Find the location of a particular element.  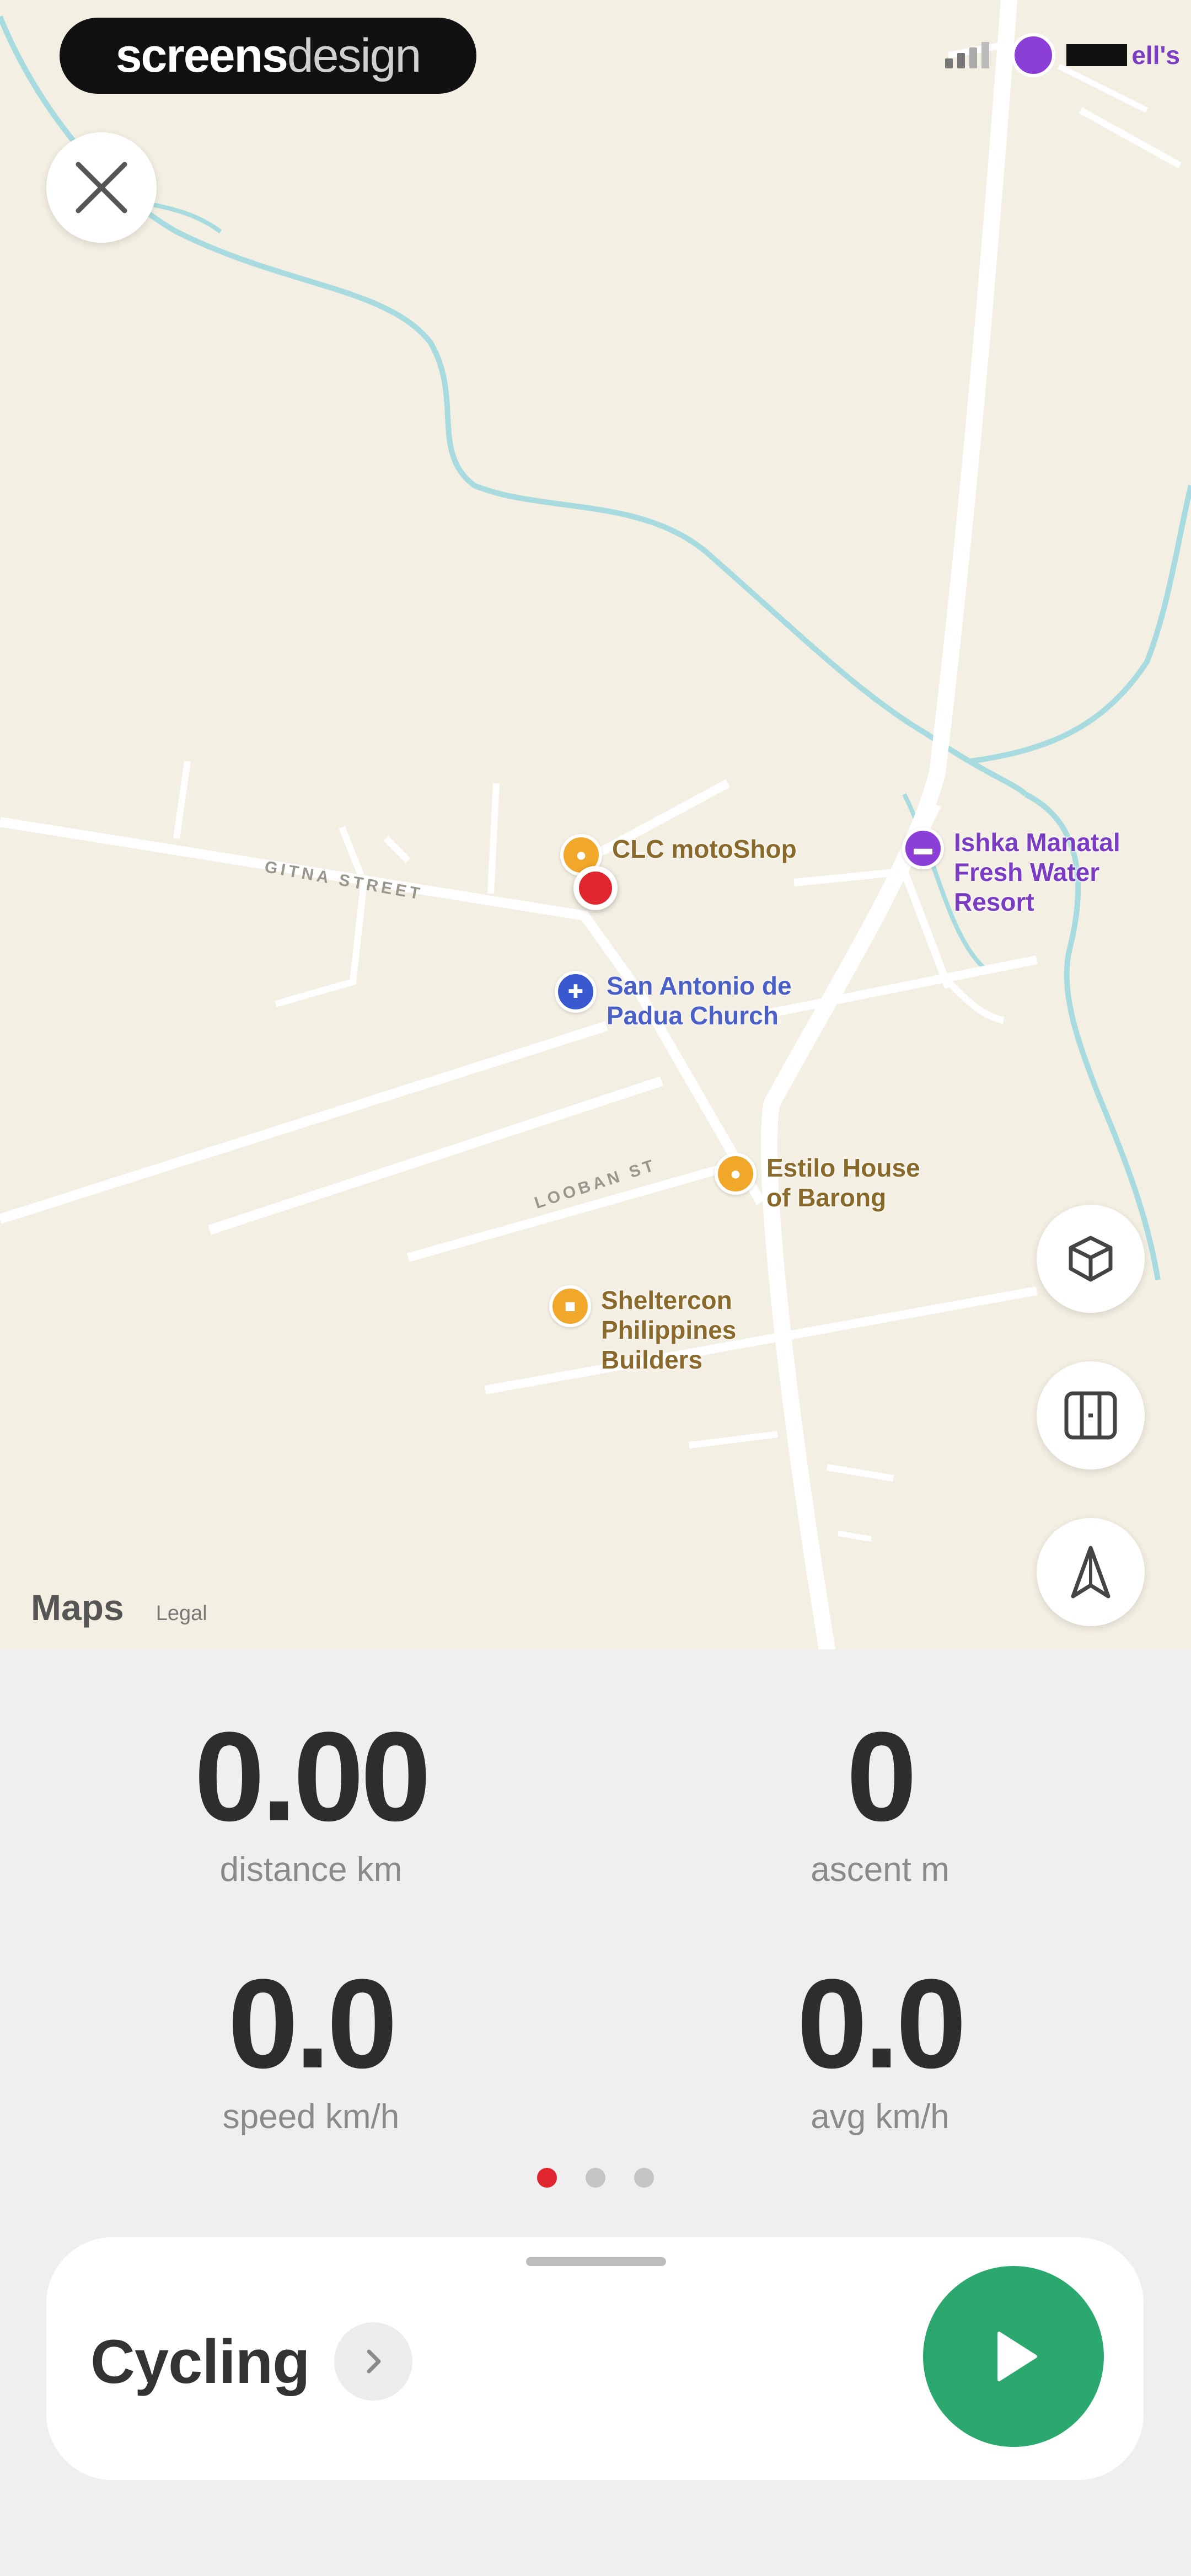

stat-value: 0 is located at coordinates (881, 1776).